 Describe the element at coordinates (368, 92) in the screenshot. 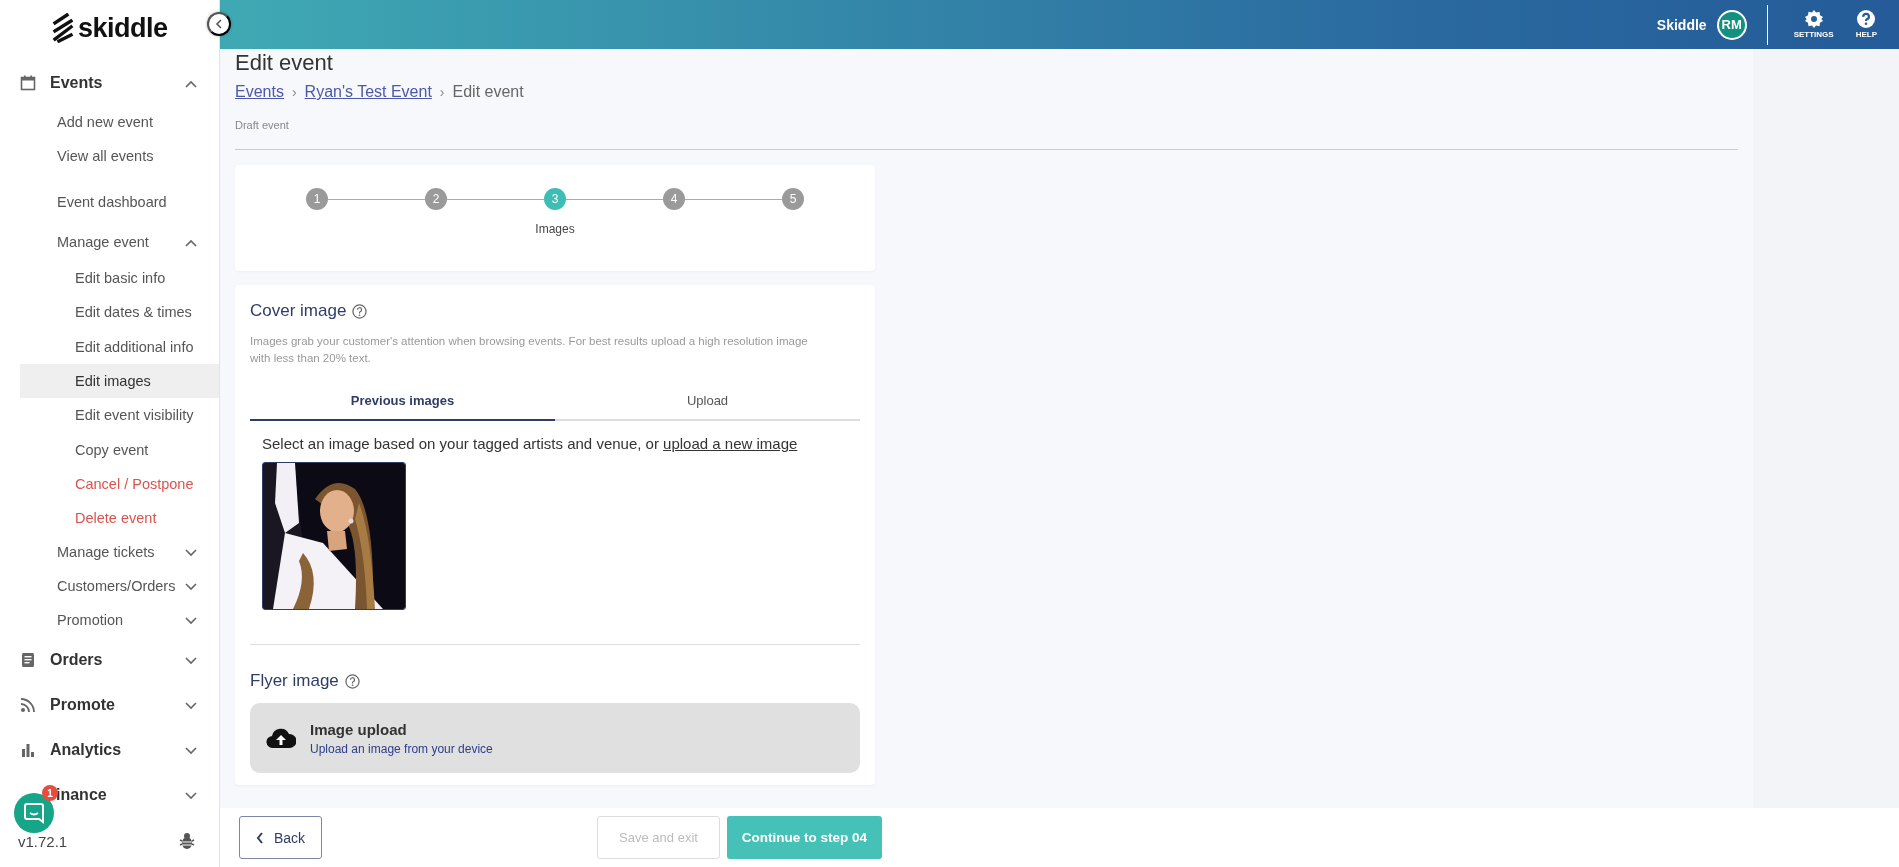

I see `breadcrumb-link: Ryan's Test Event` at that location.